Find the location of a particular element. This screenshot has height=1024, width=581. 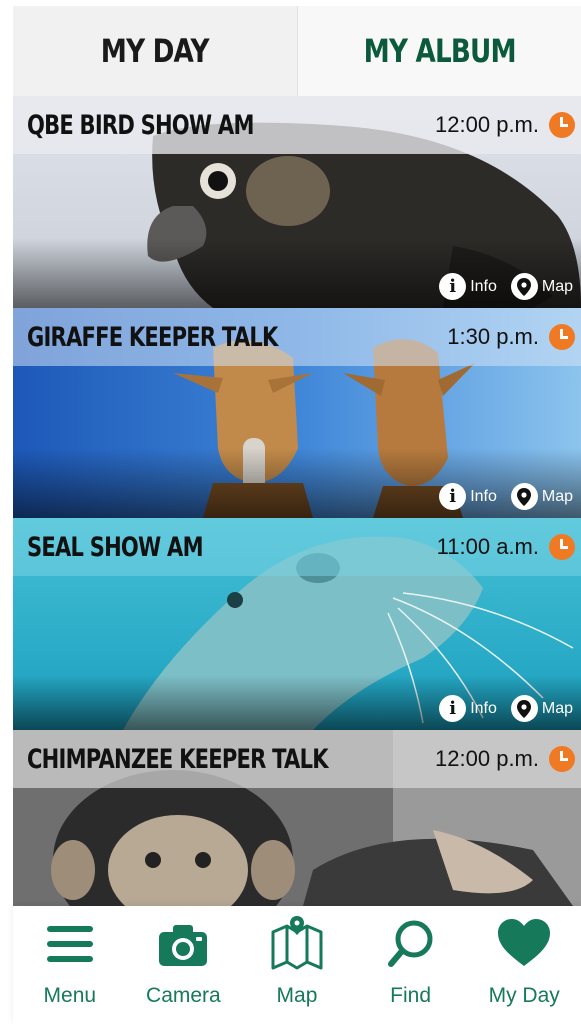

nav-my-day-button: My Day is located at coordinates (524, 965).